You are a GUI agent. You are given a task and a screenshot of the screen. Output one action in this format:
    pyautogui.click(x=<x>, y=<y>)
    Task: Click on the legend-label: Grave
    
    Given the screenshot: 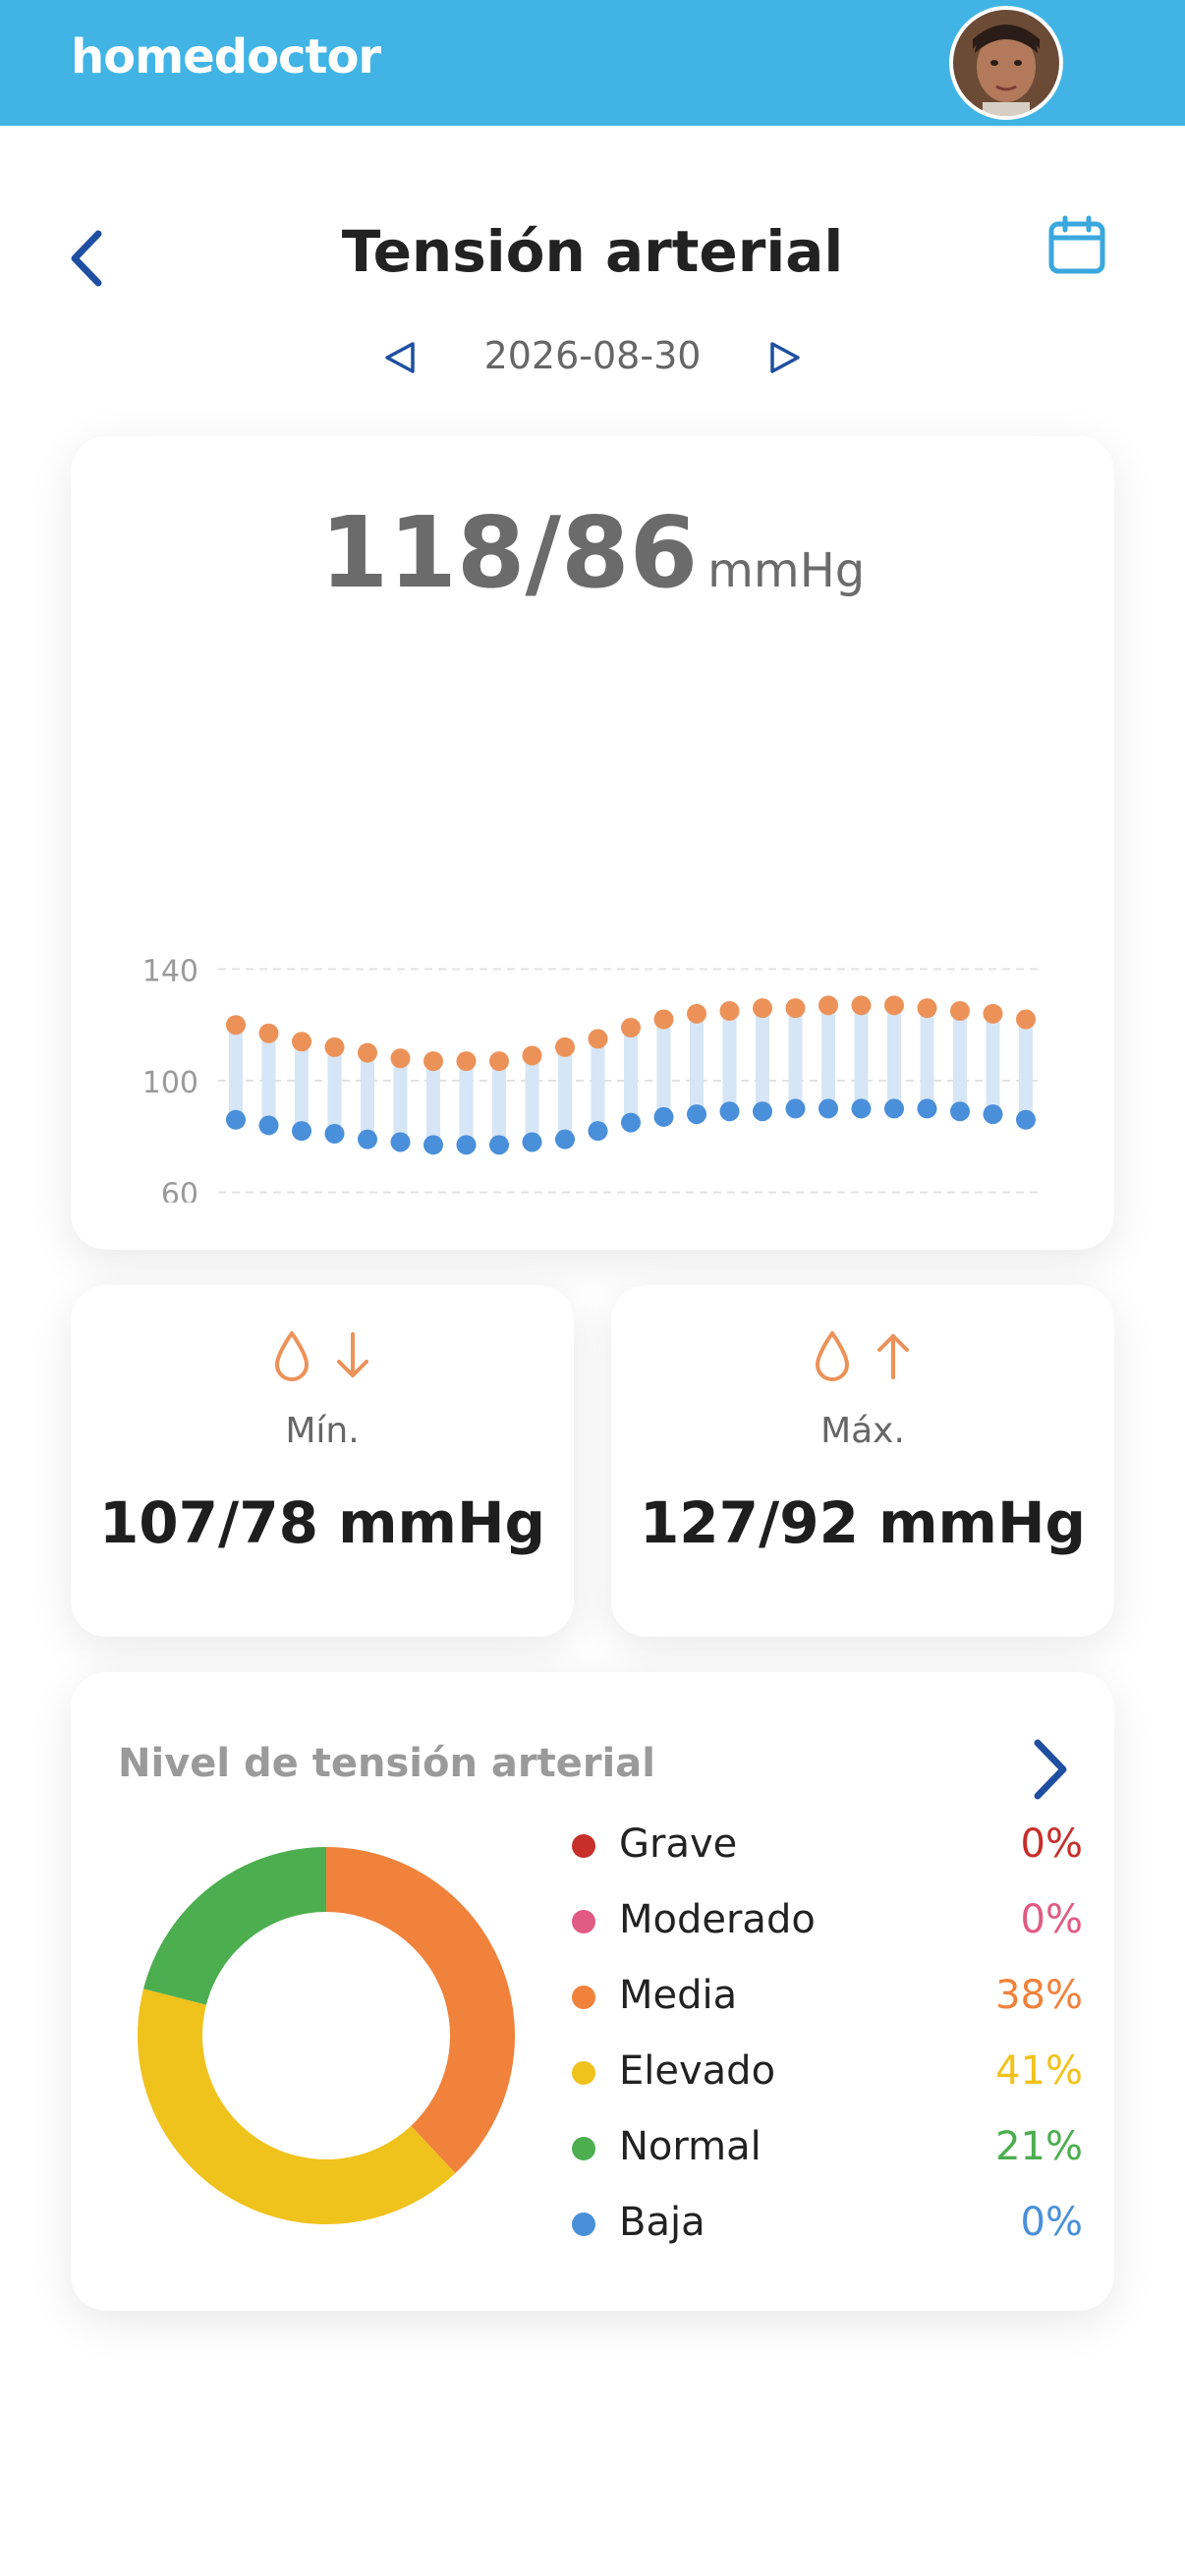 What is the action you would take?
    pyautogui.click(x=679, y=1844)
    